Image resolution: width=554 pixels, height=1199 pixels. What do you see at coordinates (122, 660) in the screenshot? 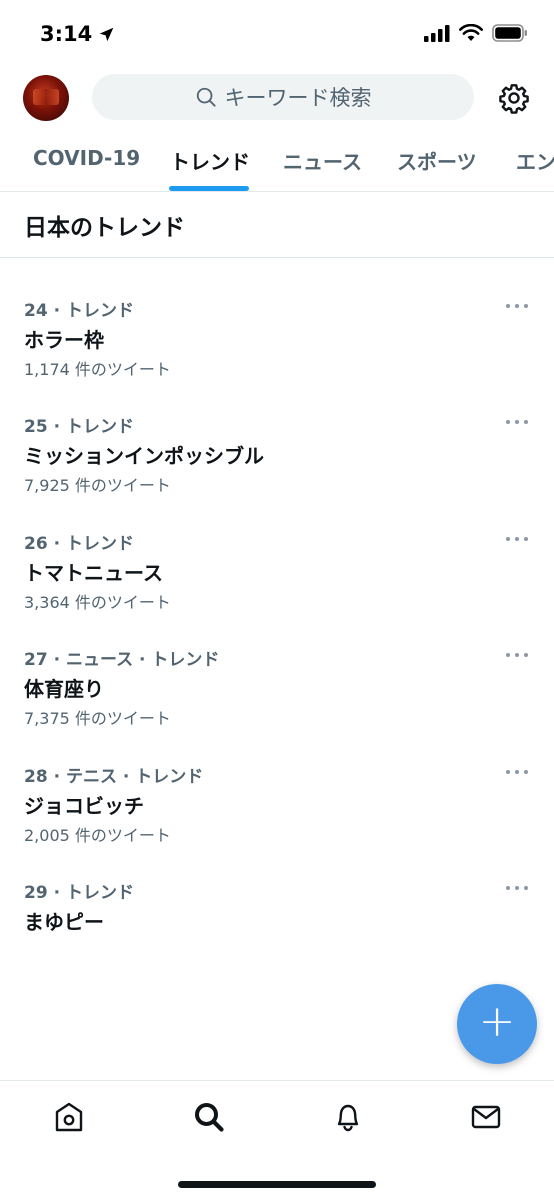
I see `trend-context: 27 · ニュース · トレンド` at bounding box center [122, 660].